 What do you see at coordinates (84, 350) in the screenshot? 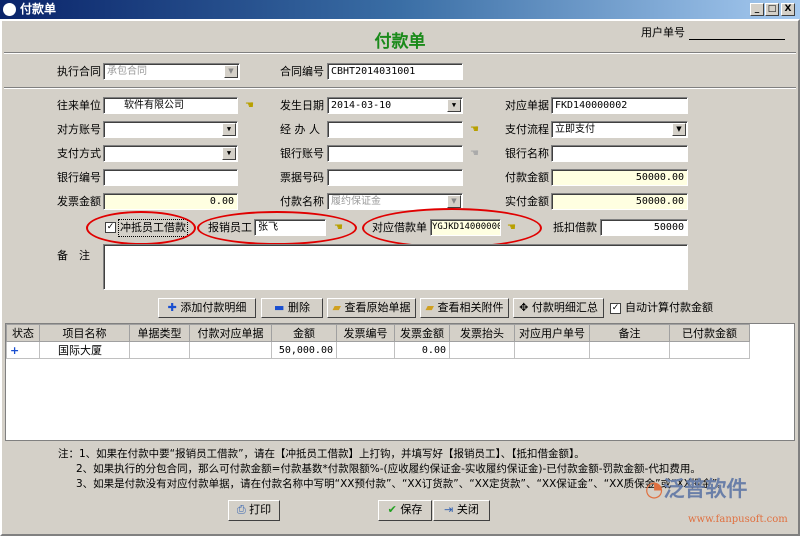
I see `cell-project: 国际大厦` at bounding box center [84, 350].